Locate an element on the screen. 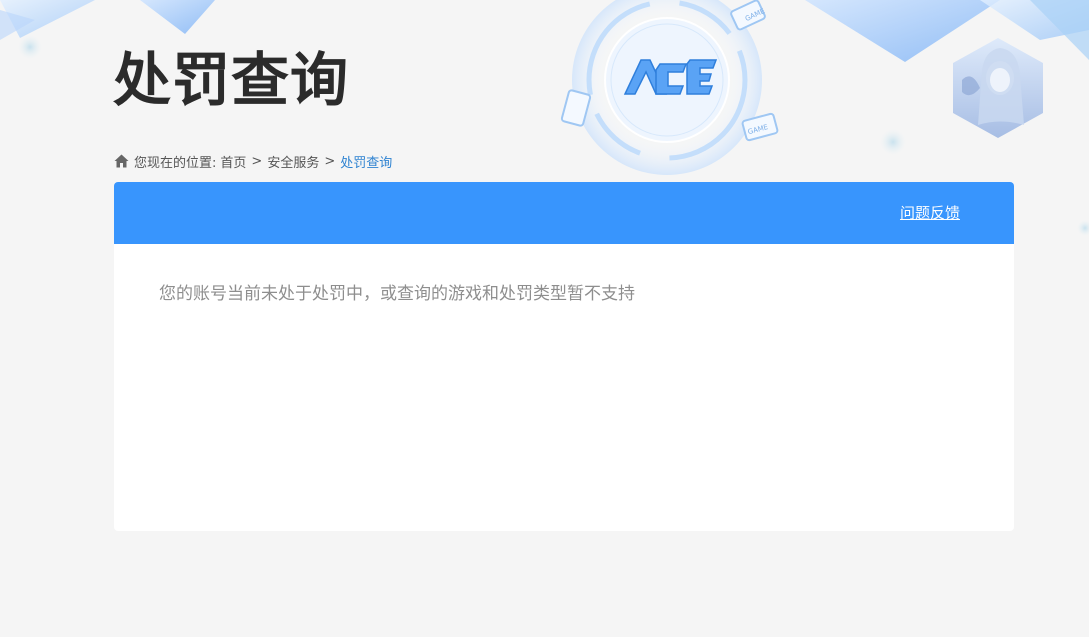 The image size is (1089, 637). breadcrumb-item-current: 处罚查询 is located at coordinates (366, 163).